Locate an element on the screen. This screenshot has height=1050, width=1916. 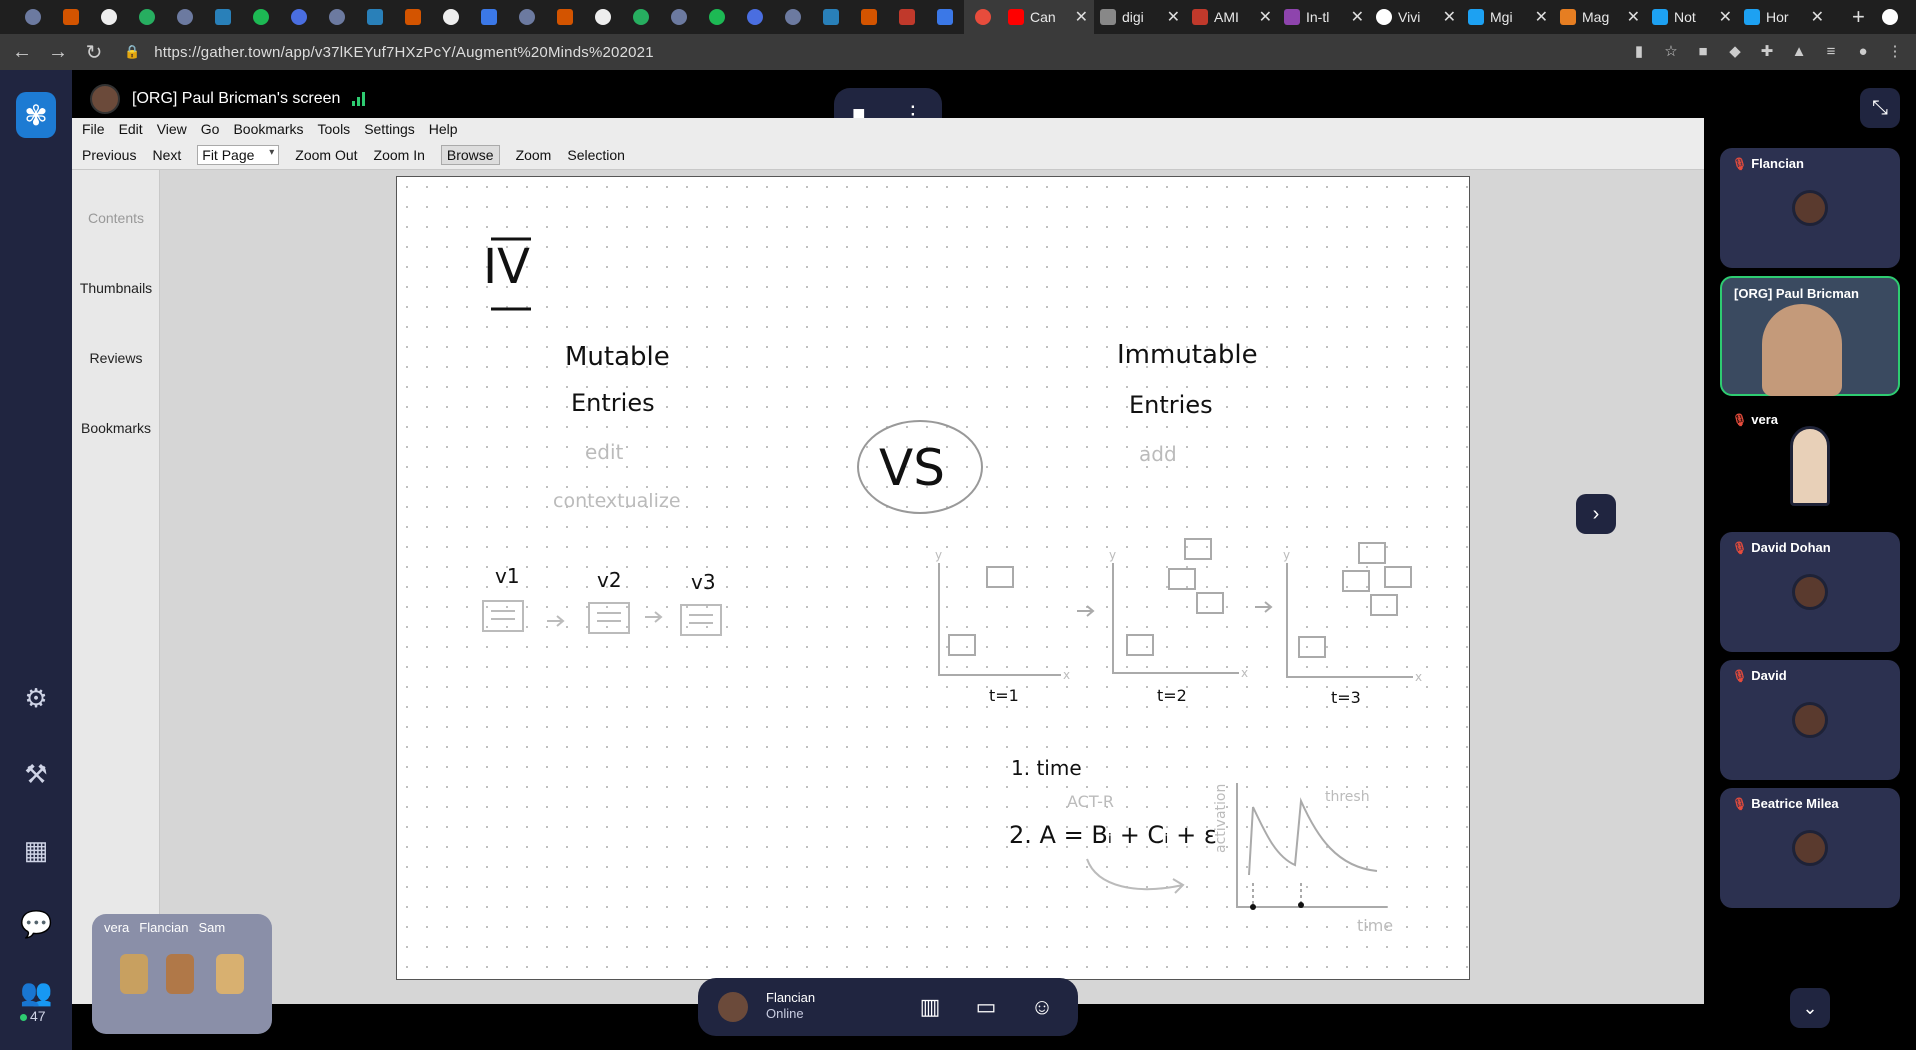
chat-icon: 💬 is located at coordinates (36, 924).